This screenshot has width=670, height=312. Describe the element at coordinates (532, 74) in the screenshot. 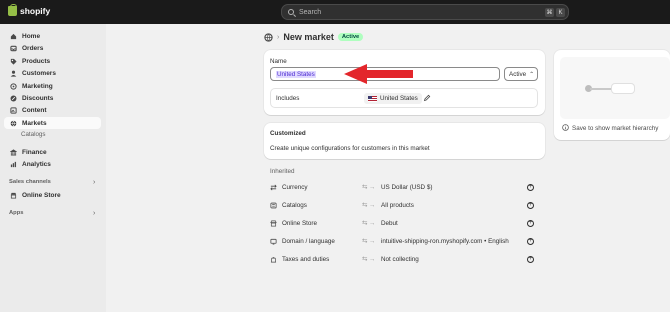

I see `select-chevron-icon: ⌃` at that location.